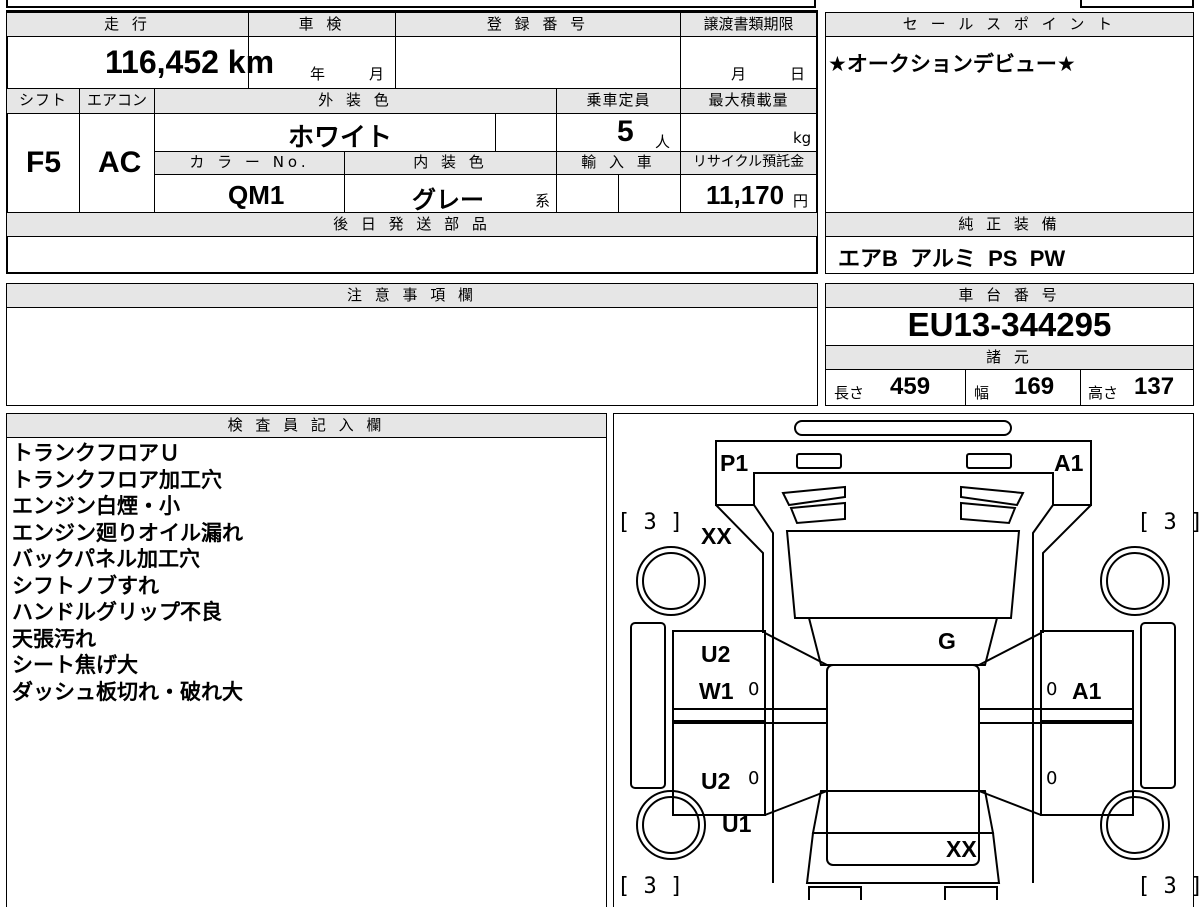  Describe the element at coordinates (412, 356) in the screenshot. I see `notes-box` at that location.